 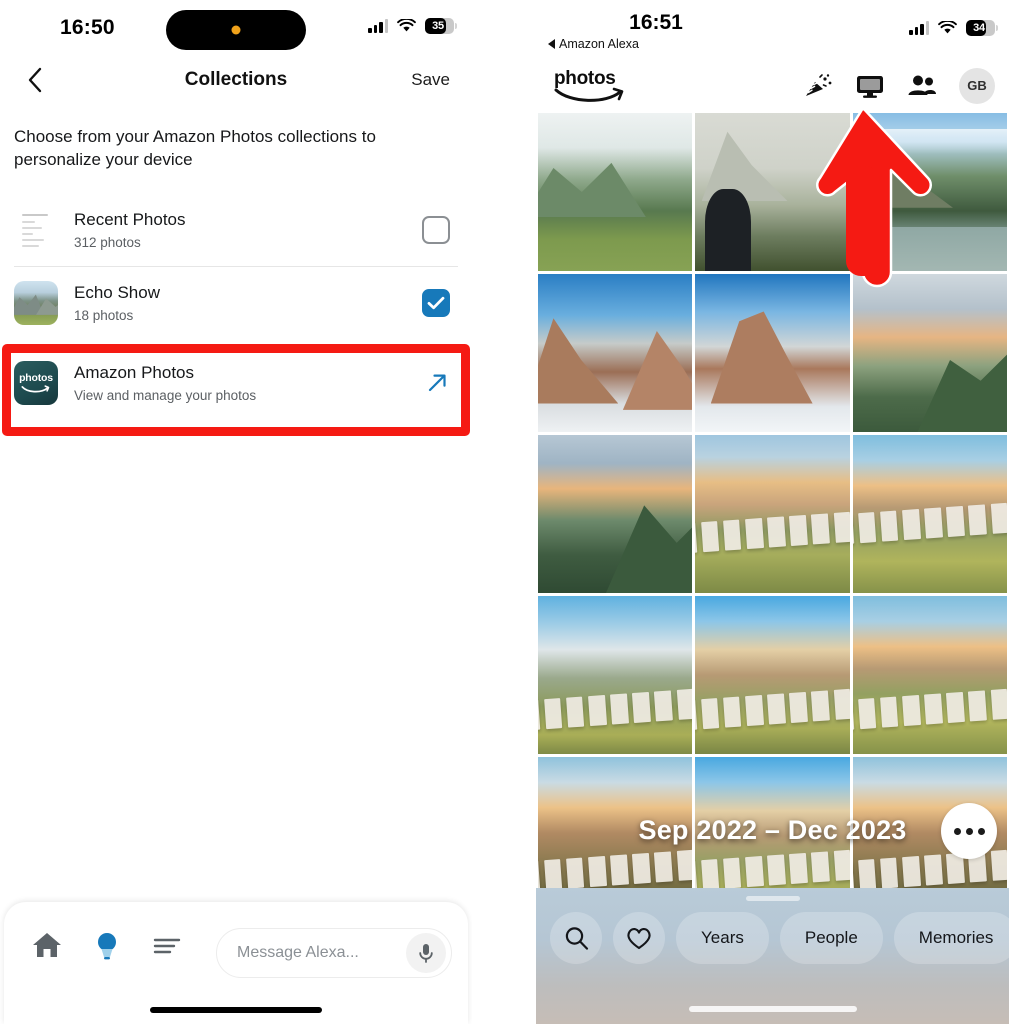 I want to click on home-icon, so click(x=47, y=945).